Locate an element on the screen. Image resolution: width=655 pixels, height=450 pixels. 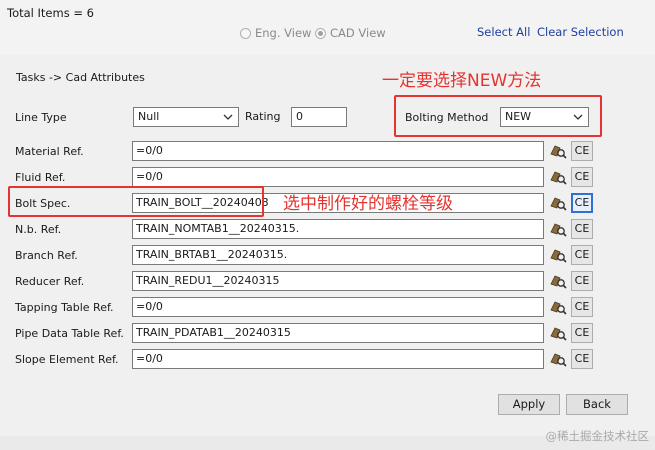
slope-element-ref-field: =0/0 is located at coordinates (338, 359).